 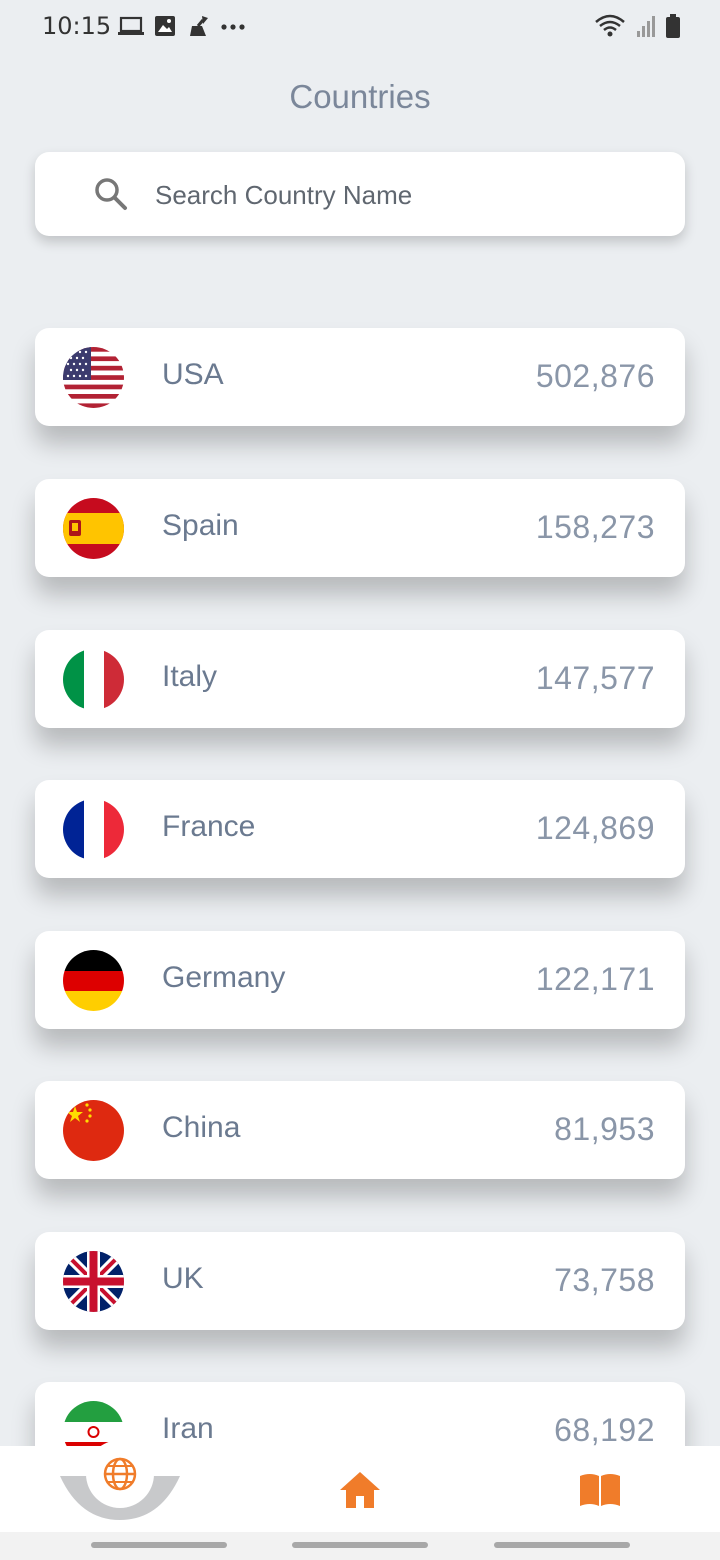 I want to click on country-card-china: China 81,953, so click(x=360, y=1130).